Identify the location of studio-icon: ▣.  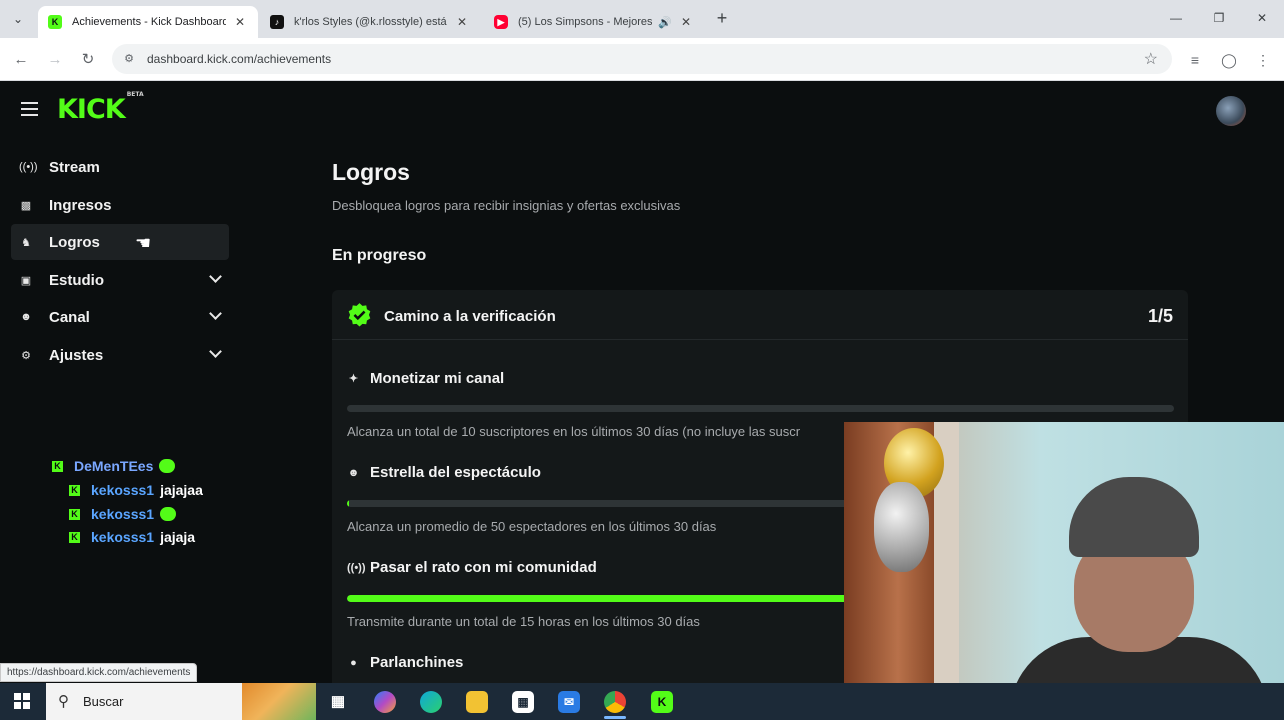
(26, 280).